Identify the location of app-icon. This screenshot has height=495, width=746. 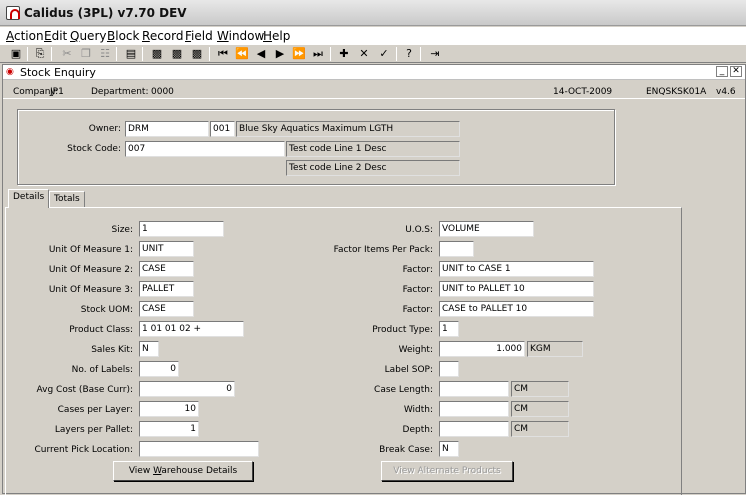
(13, 13).